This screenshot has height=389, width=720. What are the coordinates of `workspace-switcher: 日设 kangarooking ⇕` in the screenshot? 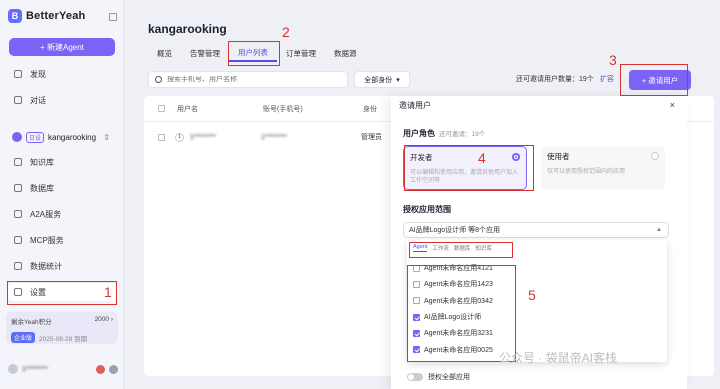 It's located at (62, 137).